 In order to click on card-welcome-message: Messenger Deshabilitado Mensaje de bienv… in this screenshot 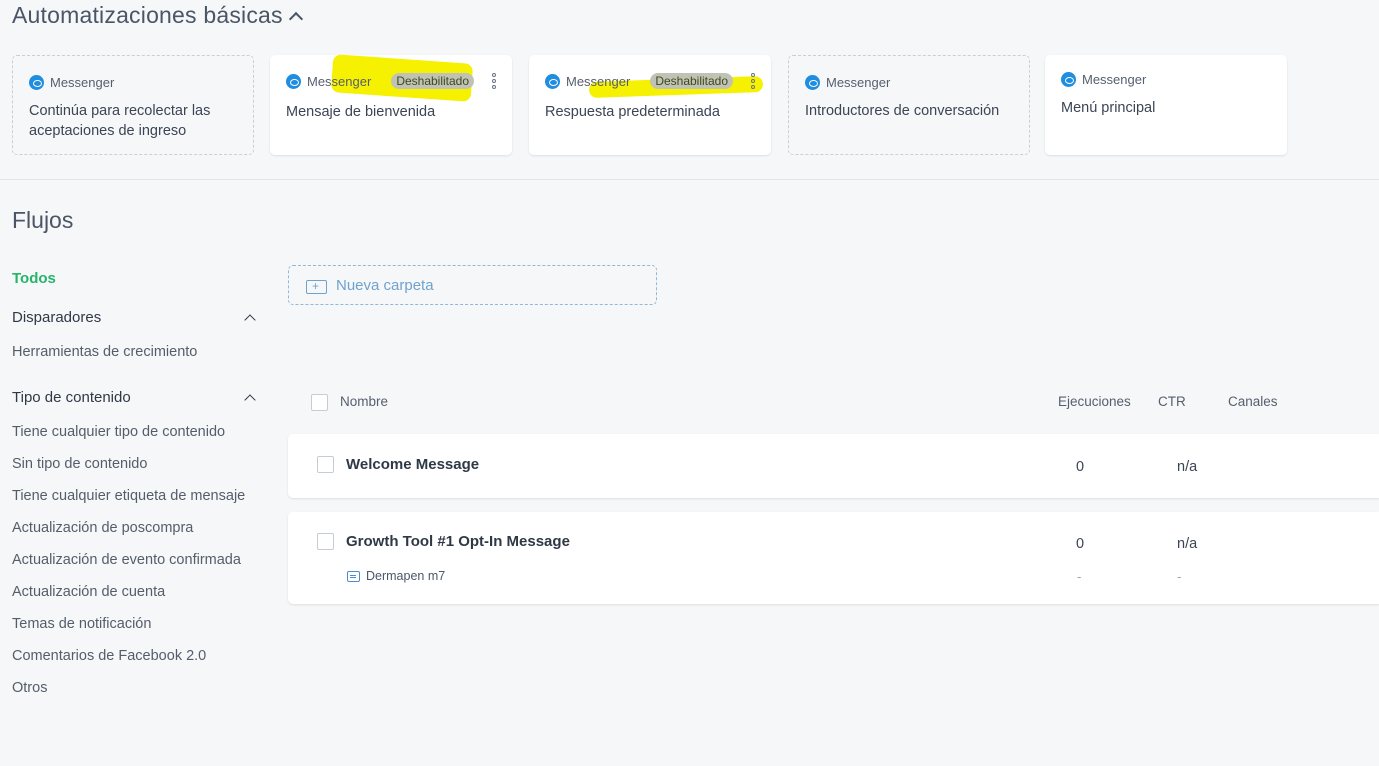, I will do `click(391, 104)`.